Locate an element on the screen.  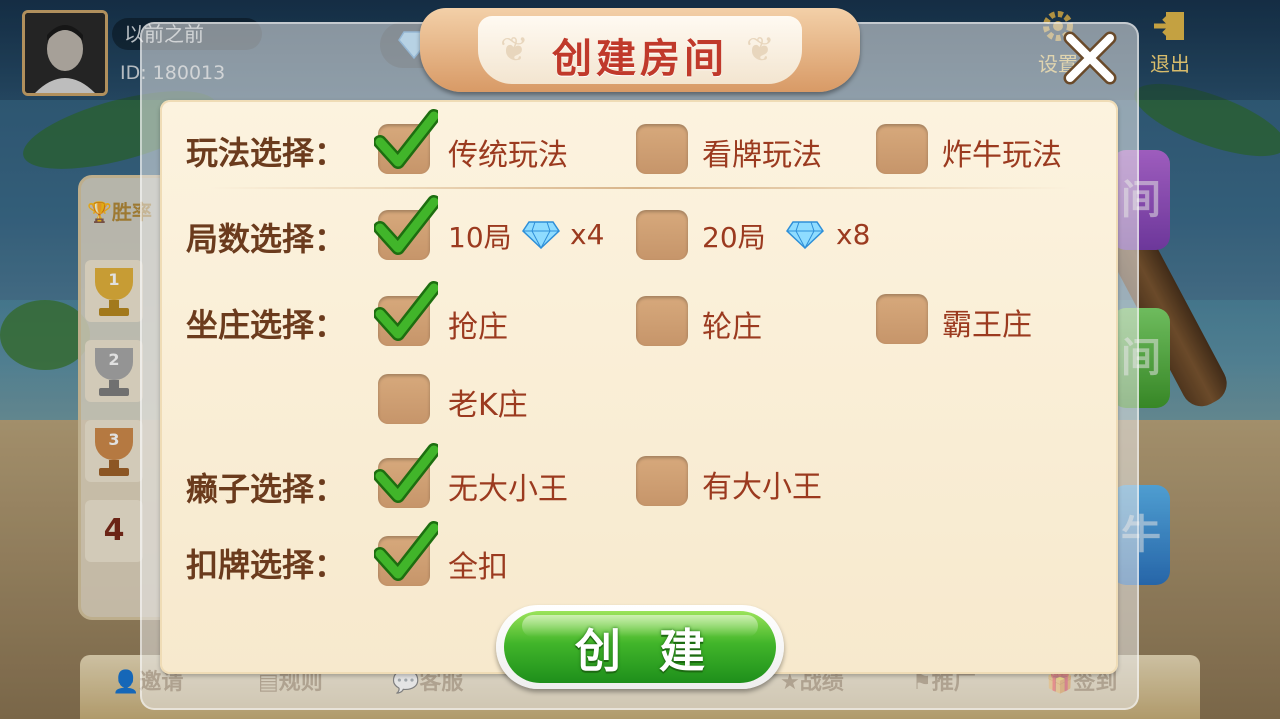
close-icon is located at coordinates (1090, 58).